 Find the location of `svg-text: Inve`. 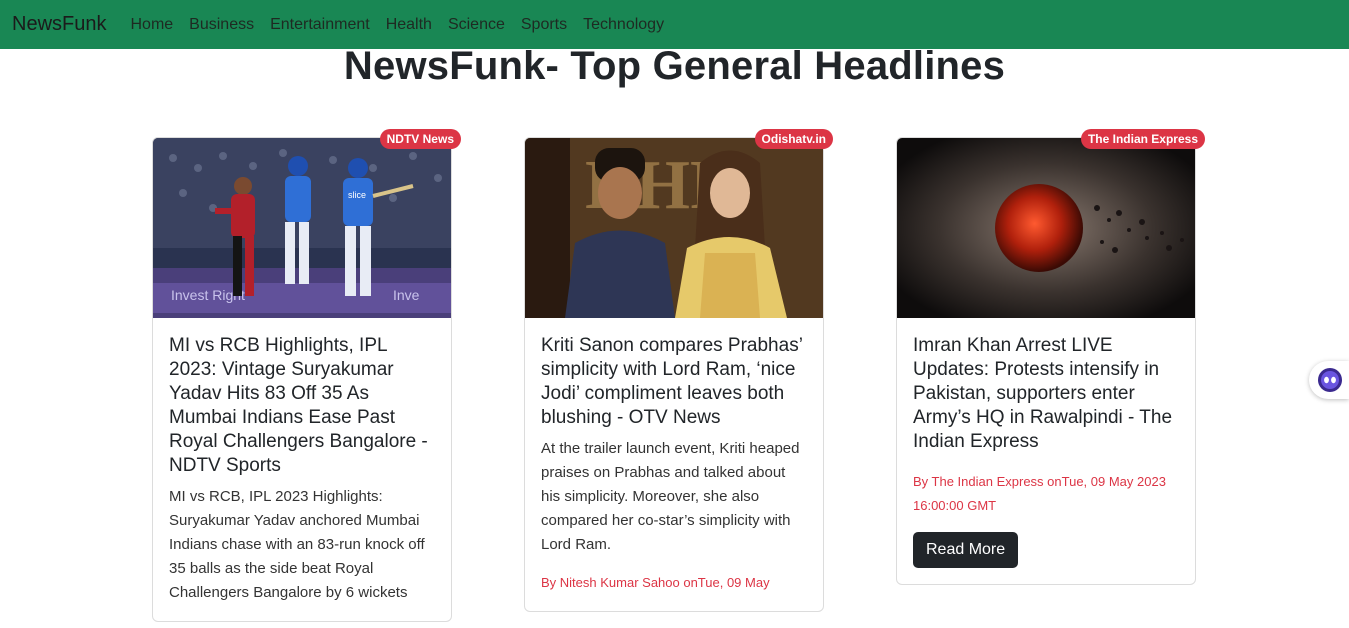

svg-text: Inve is located at coordinates (406, 295).